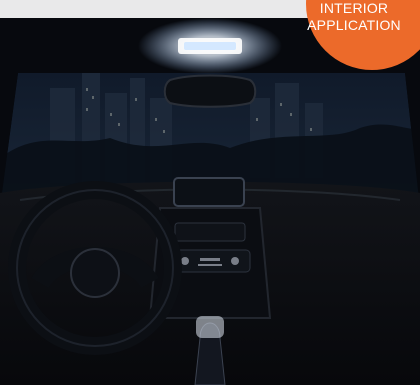 Image resolution: width=420 pixels, height=385 pixels. I want to click on interior-application-label: INTERIOR APPLICATION, so click(354, 17).